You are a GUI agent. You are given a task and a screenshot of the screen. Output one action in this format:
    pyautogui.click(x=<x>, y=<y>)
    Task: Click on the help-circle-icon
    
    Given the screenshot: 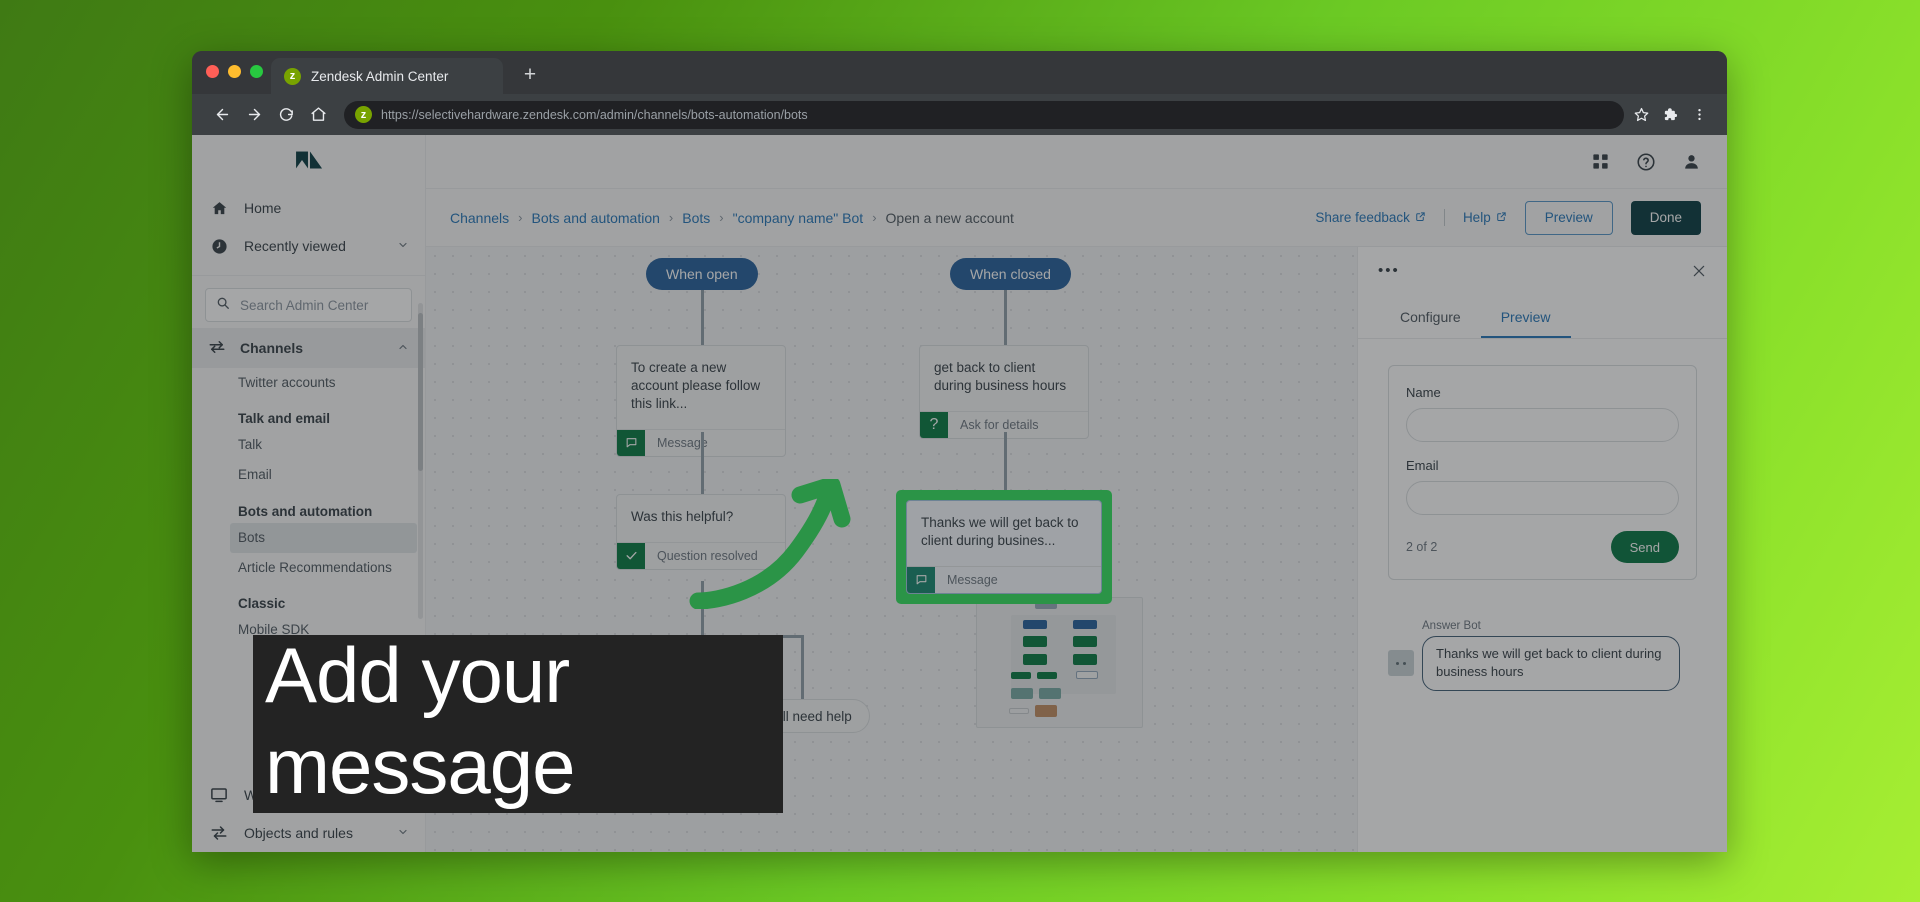 What is the action you would take?
    pyautogui.click(x=1646, y=162)
    